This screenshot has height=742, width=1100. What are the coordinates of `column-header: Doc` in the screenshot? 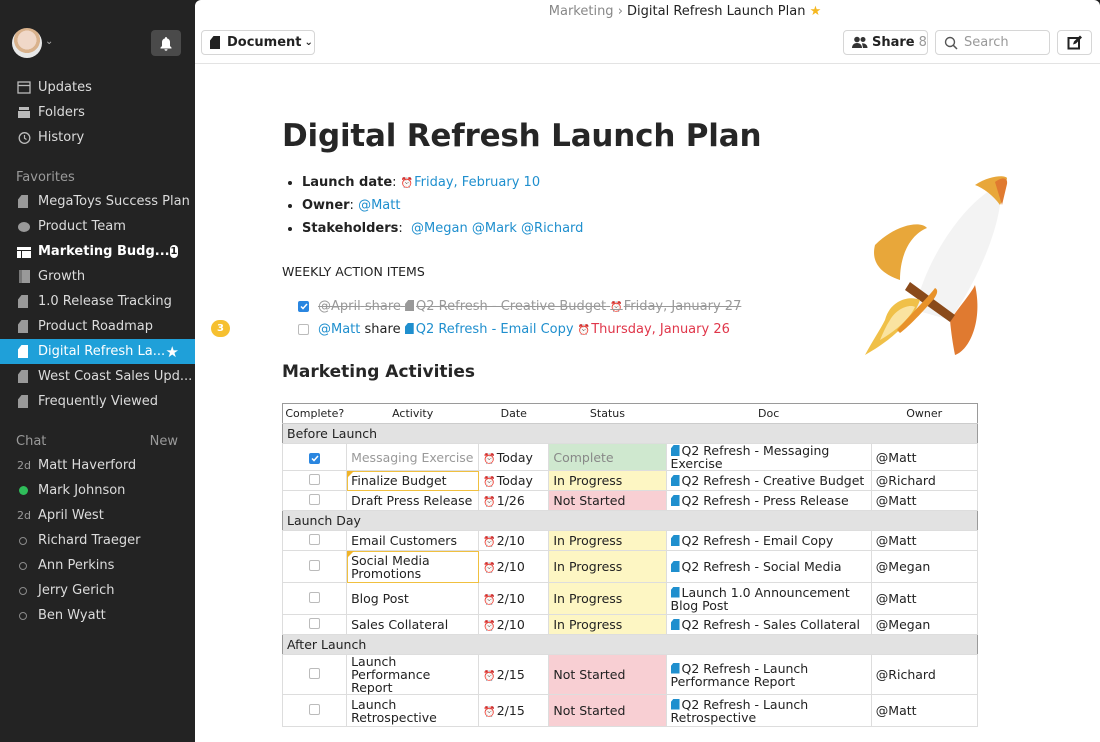 It's located at (769, 413).